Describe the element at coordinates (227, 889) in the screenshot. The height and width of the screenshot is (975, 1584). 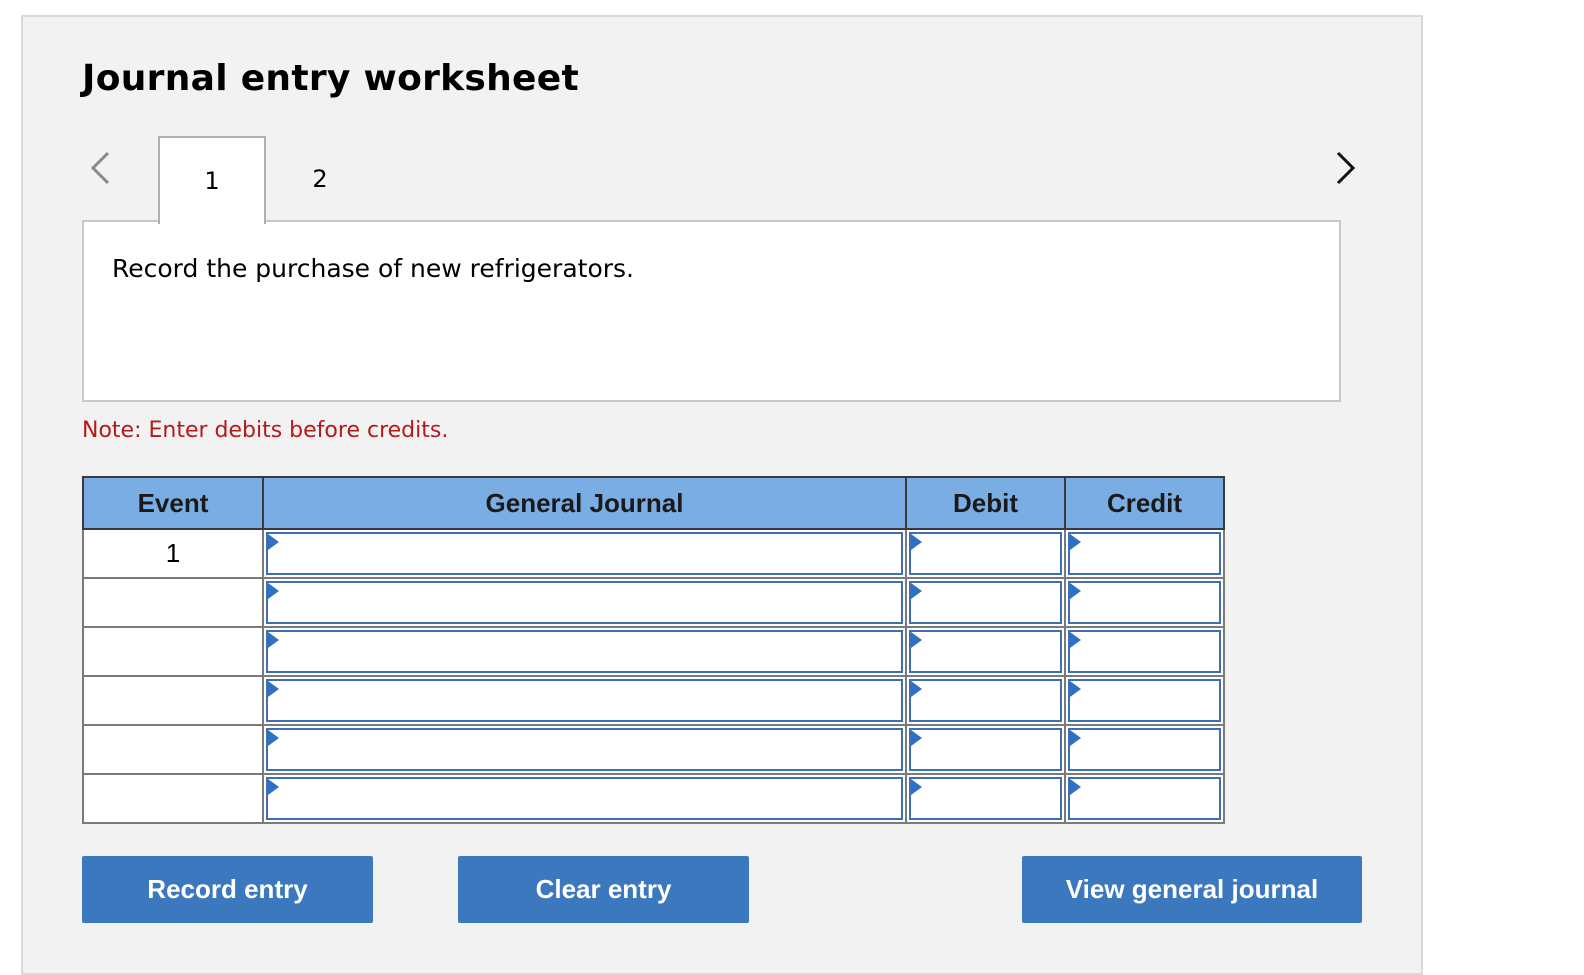
I see `record-entry-button: Record entry` at that location.